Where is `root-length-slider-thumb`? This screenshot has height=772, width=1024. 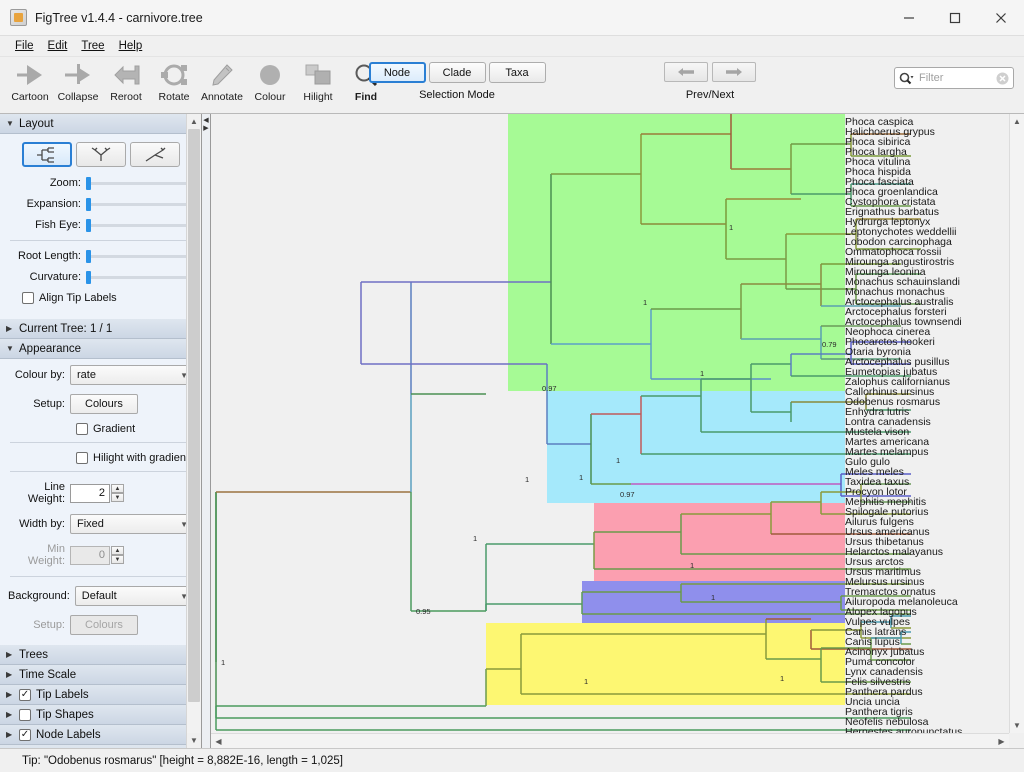 root-length-slider-thumb is located at coordinates (88, 256).